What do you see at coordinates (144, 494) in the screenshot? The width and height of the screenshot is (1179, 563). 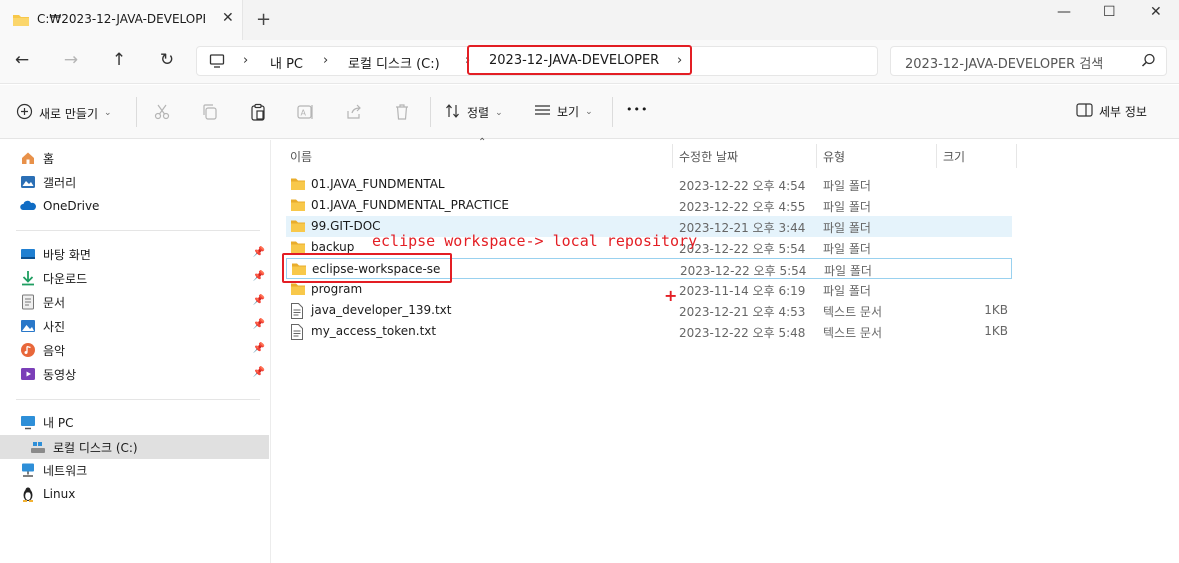 I see `sidebar-item-linux: Linux` at bounding box center [144, 494].